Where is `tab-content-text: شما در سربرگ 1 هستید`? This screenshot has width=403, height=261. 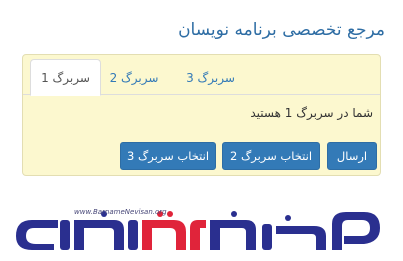 tab-content-text: شما در سربرگ 1 هستید is located at coordinates (311, 113).